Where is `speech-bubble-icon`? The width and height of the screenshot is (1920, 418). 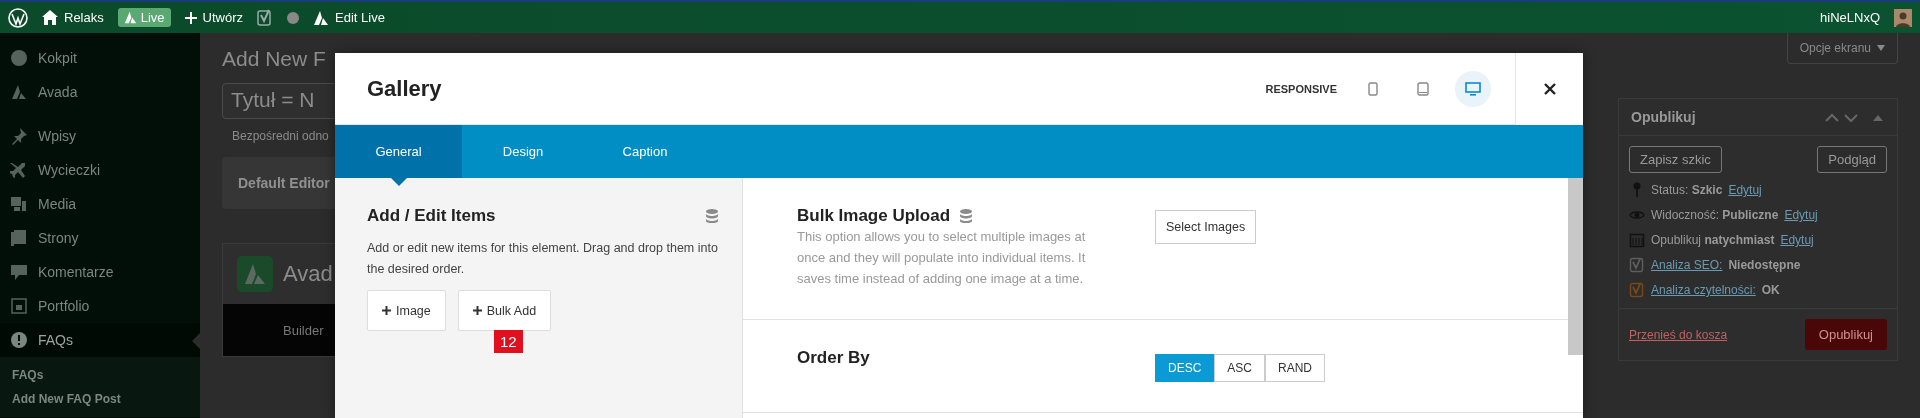 speech-bubble-icon is located at coordinates (19, 272).